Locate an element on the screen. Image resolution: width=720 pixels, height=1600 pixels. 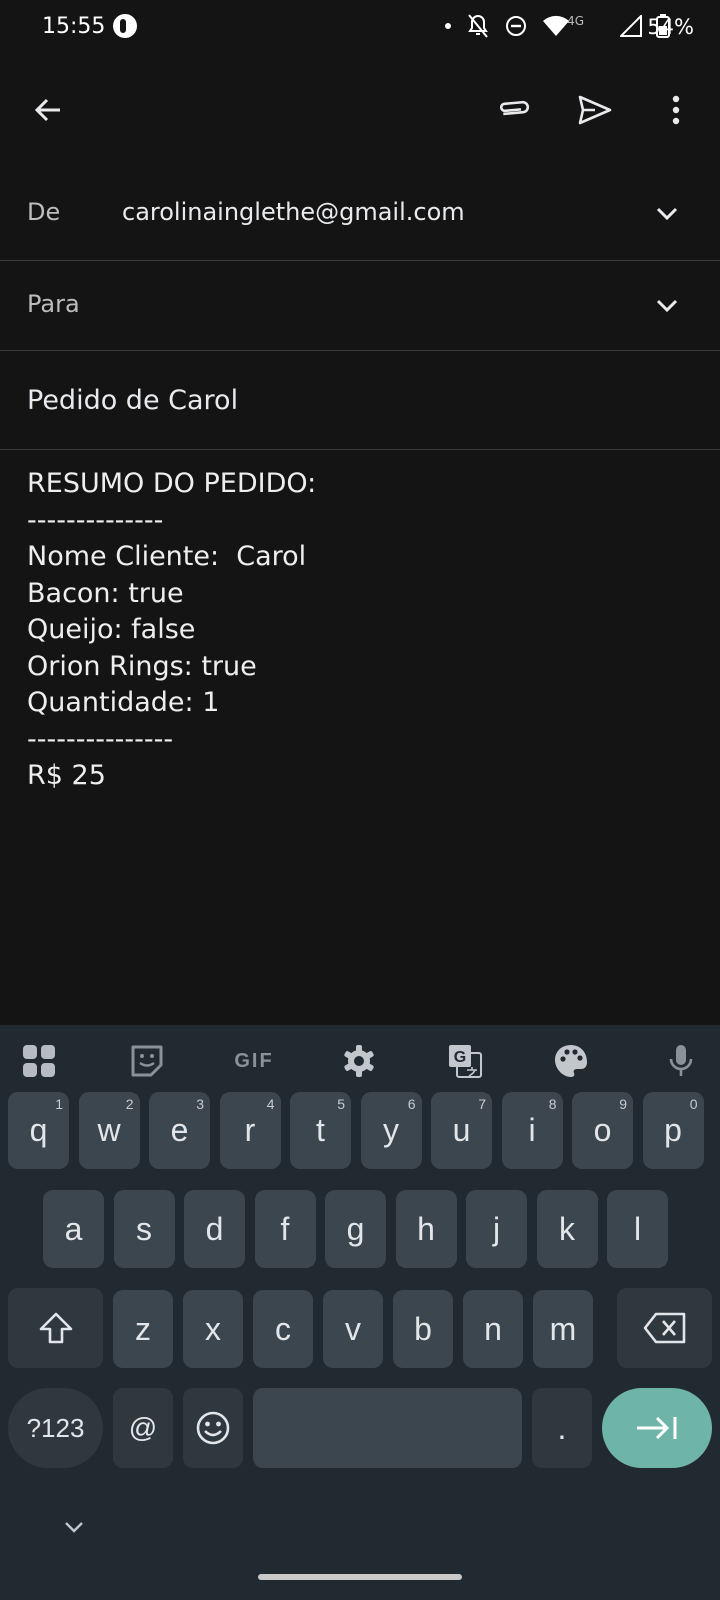
key-p: p0 is located at coordinates (673, 1130).